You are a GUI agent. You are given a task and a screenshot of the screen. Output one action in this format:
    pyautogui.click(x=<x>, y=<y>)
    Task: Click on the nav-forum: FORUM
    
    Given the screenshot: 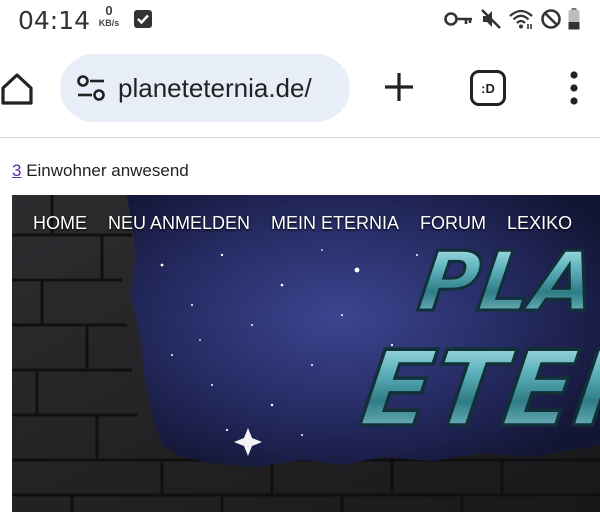 What is the action you would take?
    pyautogui.click(x=442, y=227)
    